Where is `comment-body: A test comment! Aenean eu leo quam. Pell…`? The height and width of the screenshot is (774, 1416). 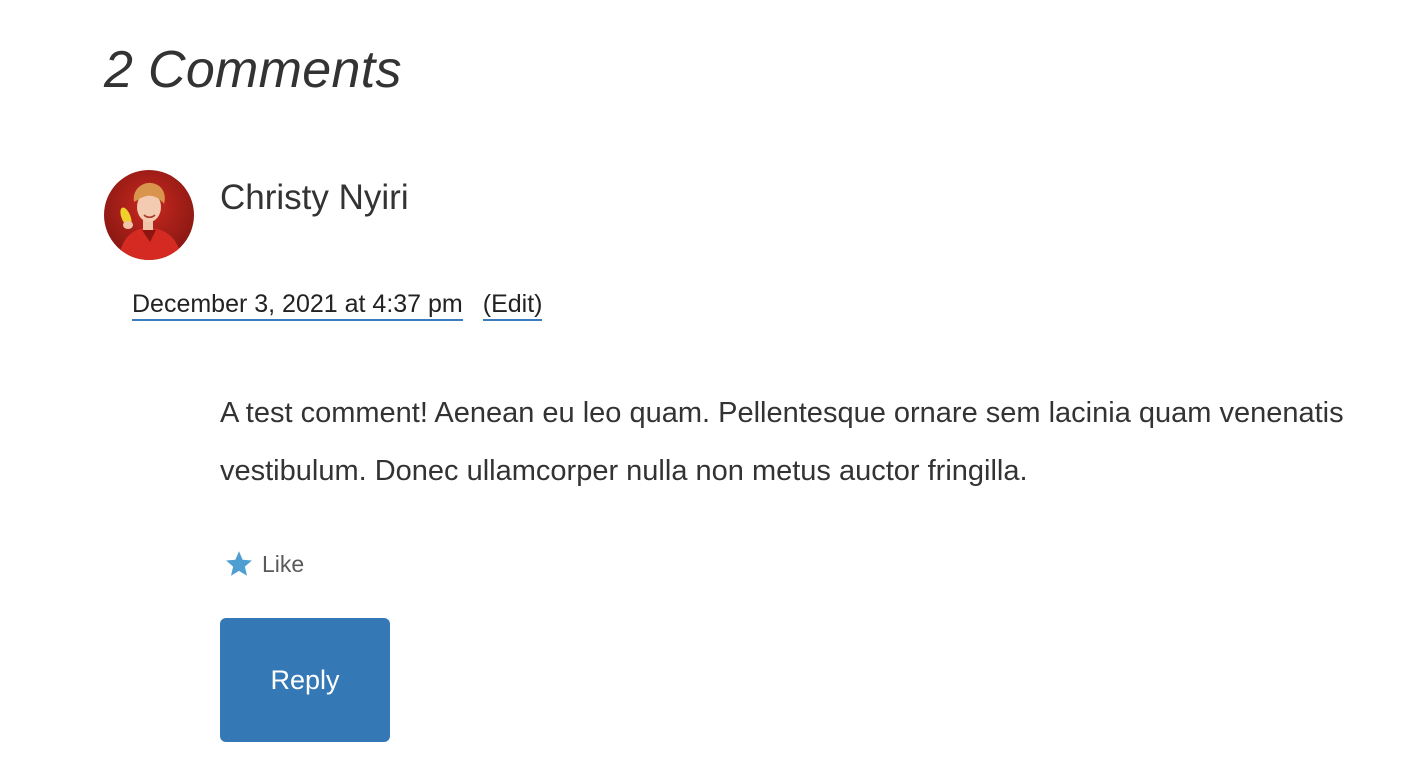
comment-body: A test comment! Aenean eu leo quam. Pell… is located at coordinates (782, 442).